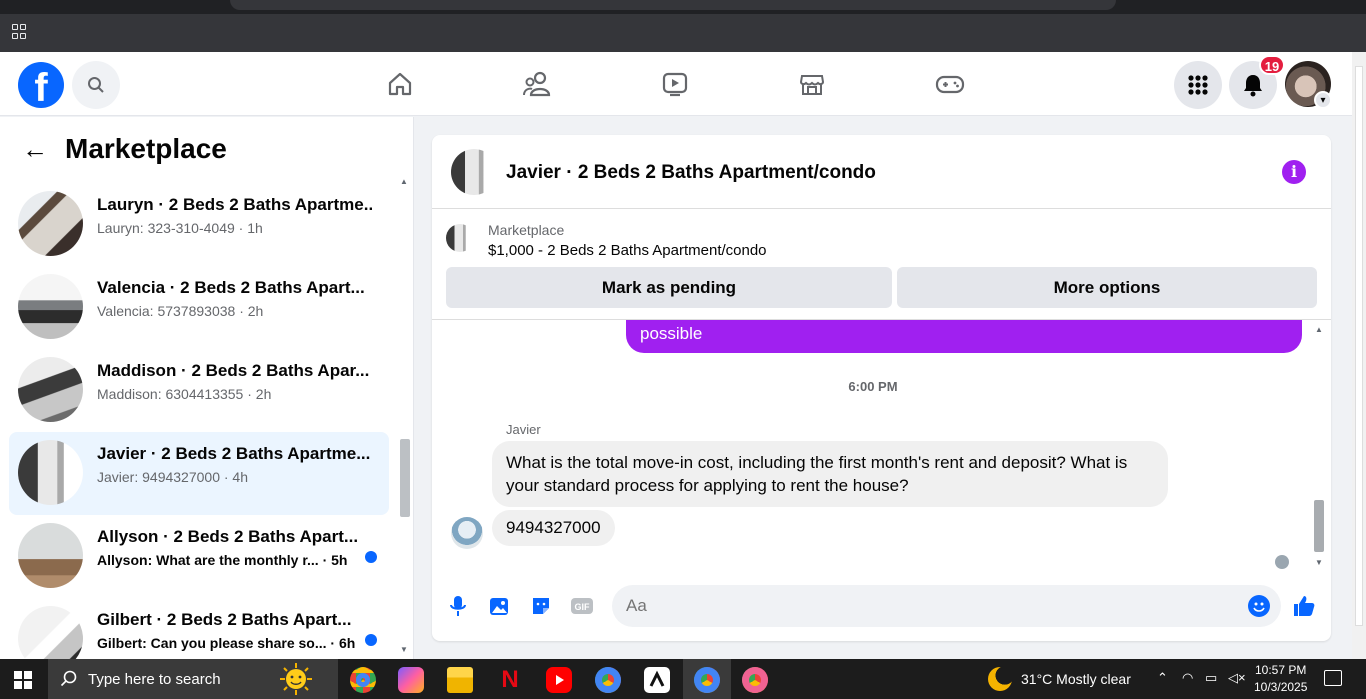 This screenshot has height=699, width=1366. Describe the element at coordinates (707, 680) in the screenshot. I see `chrome-active-taskbar-icon` at that location.